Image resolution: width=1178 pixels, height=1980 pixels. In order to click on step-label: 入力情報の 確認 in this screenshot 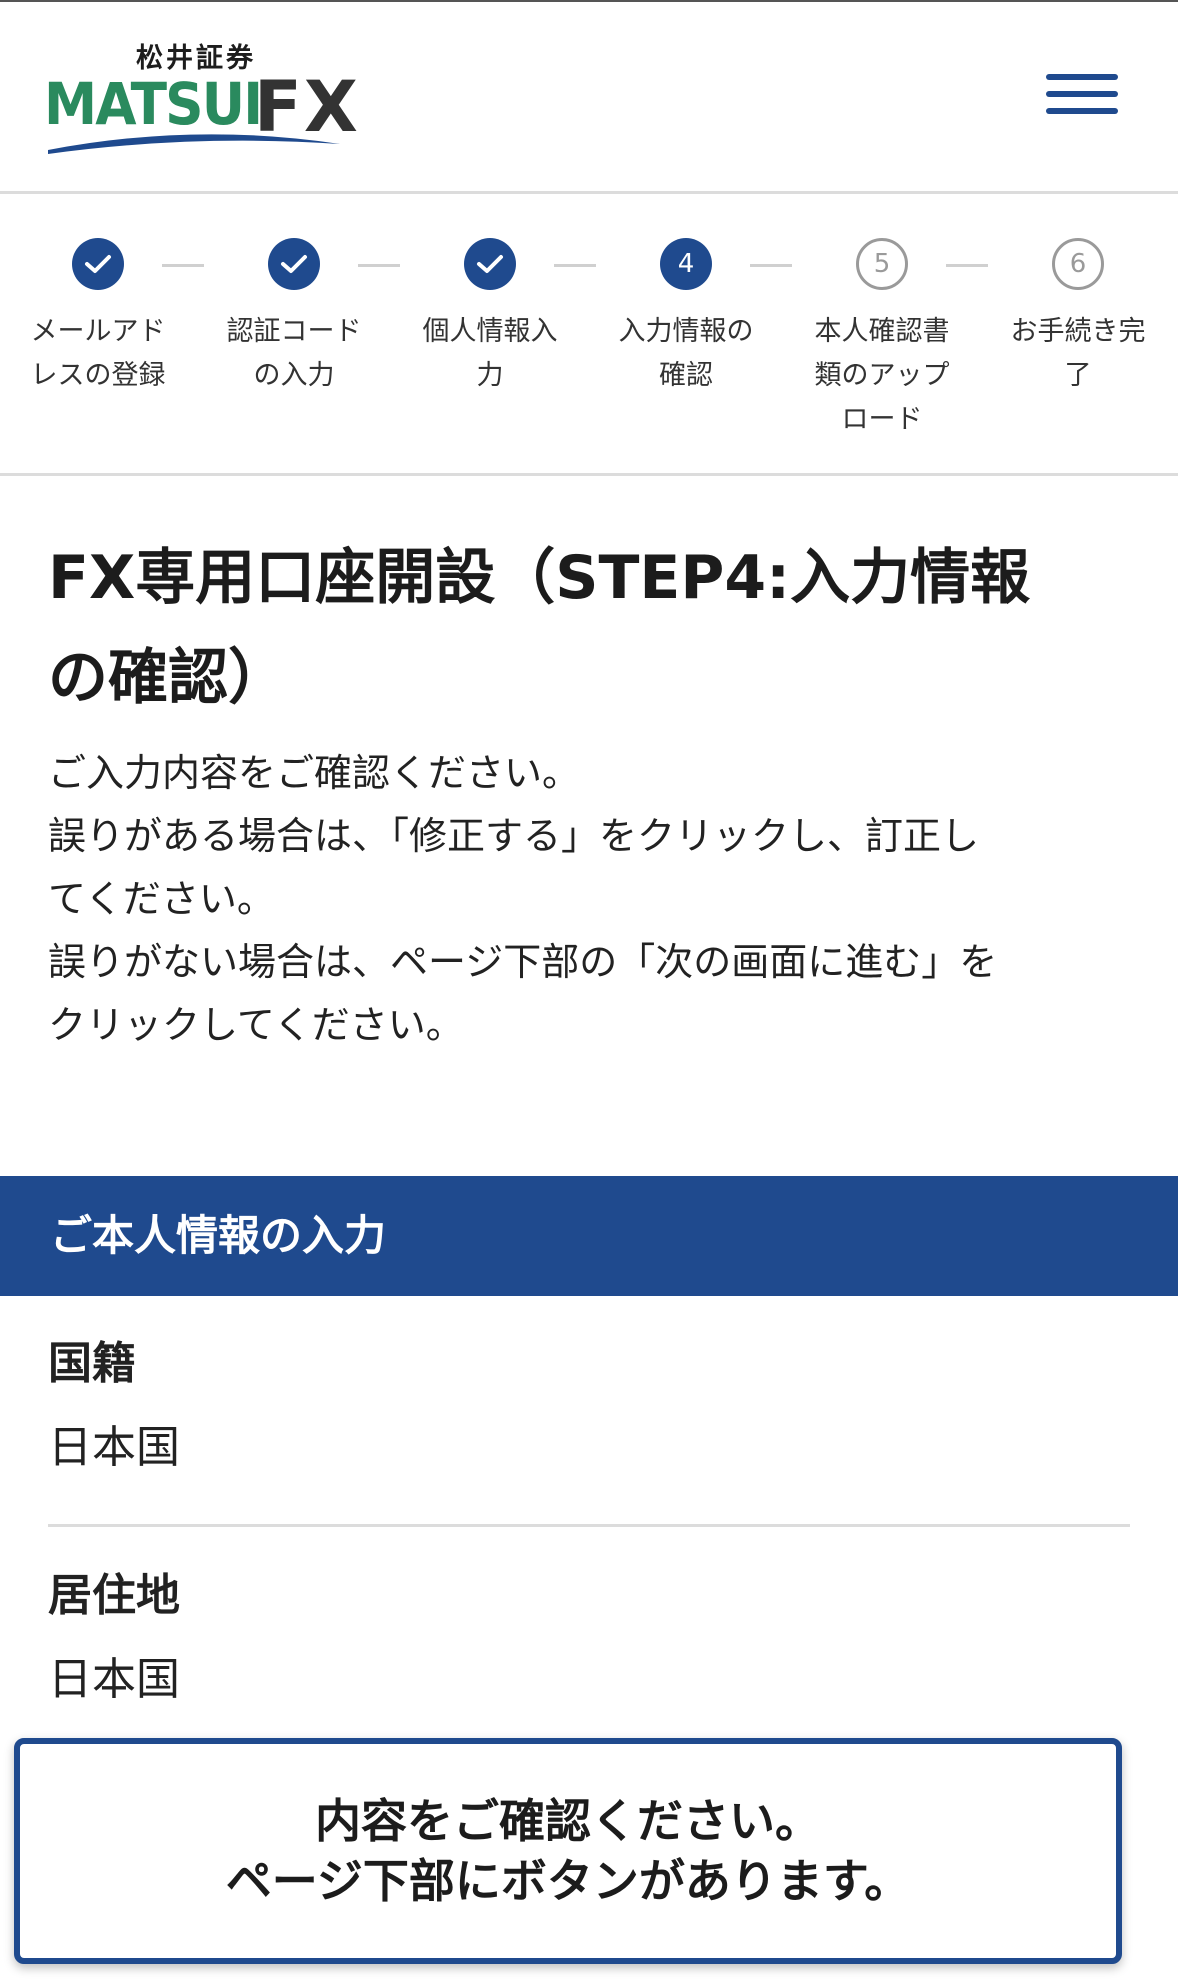, I will do `click(686, 353)`.